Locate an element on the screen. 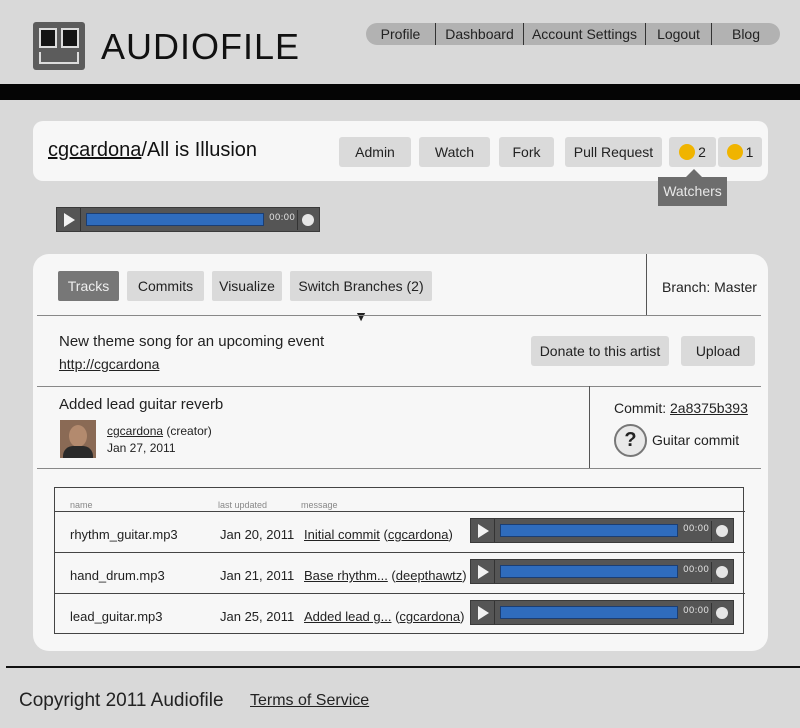 Image resolution: width=800 pixels, height=728 pixels. commit-author-line: cgcardona (creator) is located at coordinates (159, 431).